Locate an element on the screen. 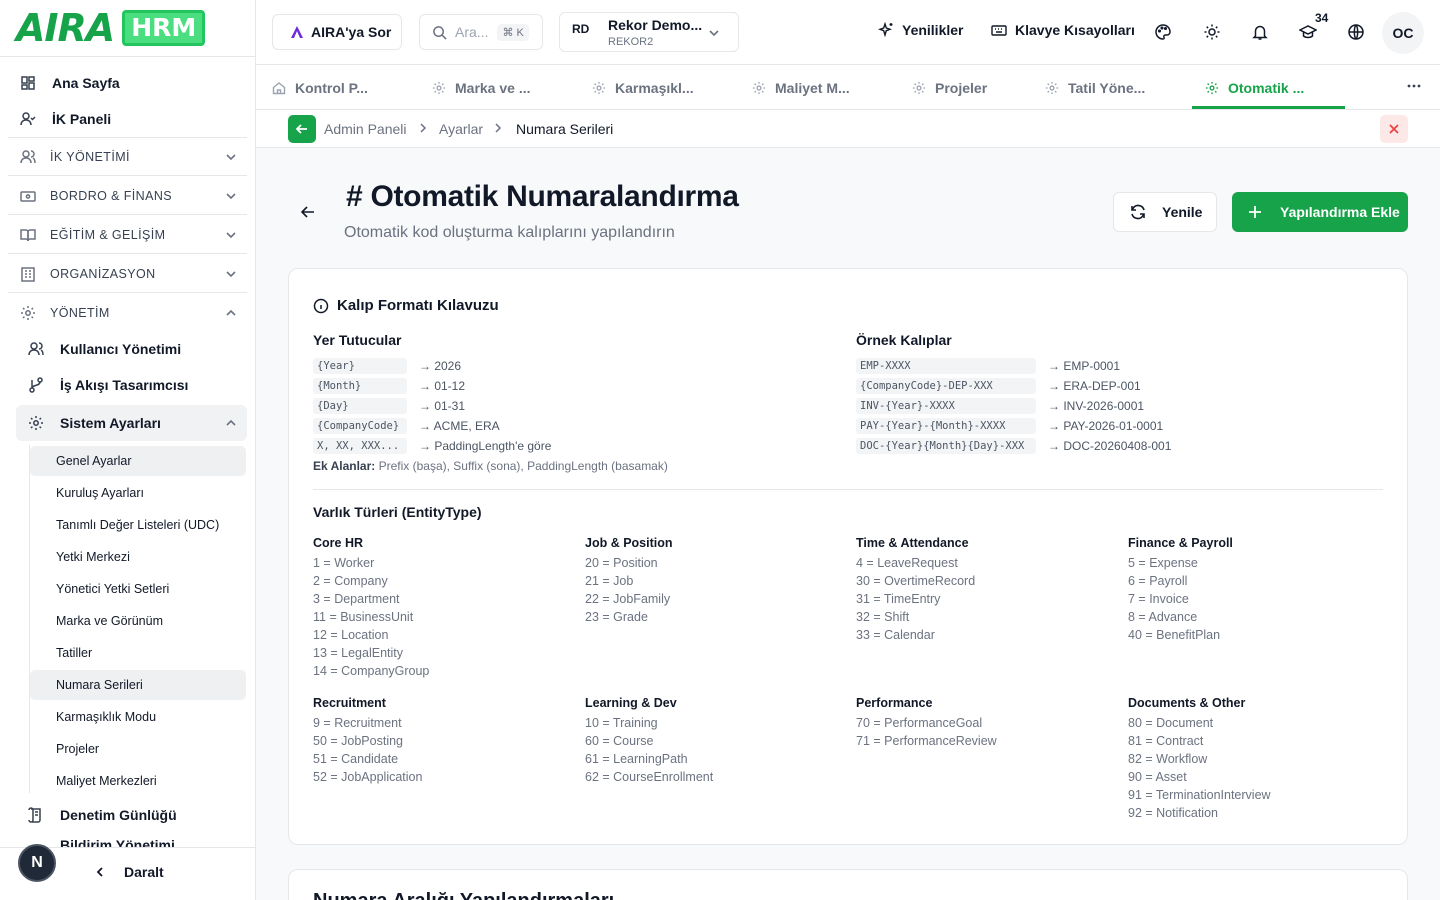 The height and width of the screenshot is (900, 1440). users-icon is located at coordinates (36, 349).